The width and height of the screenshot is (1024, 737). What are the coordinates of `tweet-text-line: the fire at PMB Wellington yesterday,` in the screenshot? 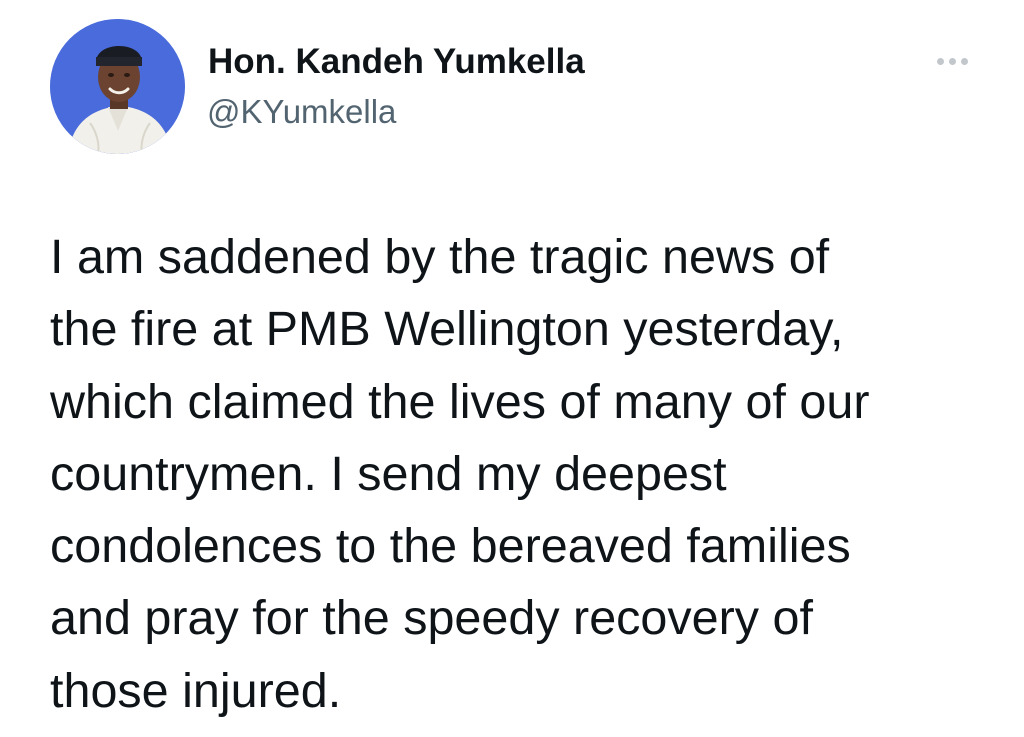 It's located at (447, 329).